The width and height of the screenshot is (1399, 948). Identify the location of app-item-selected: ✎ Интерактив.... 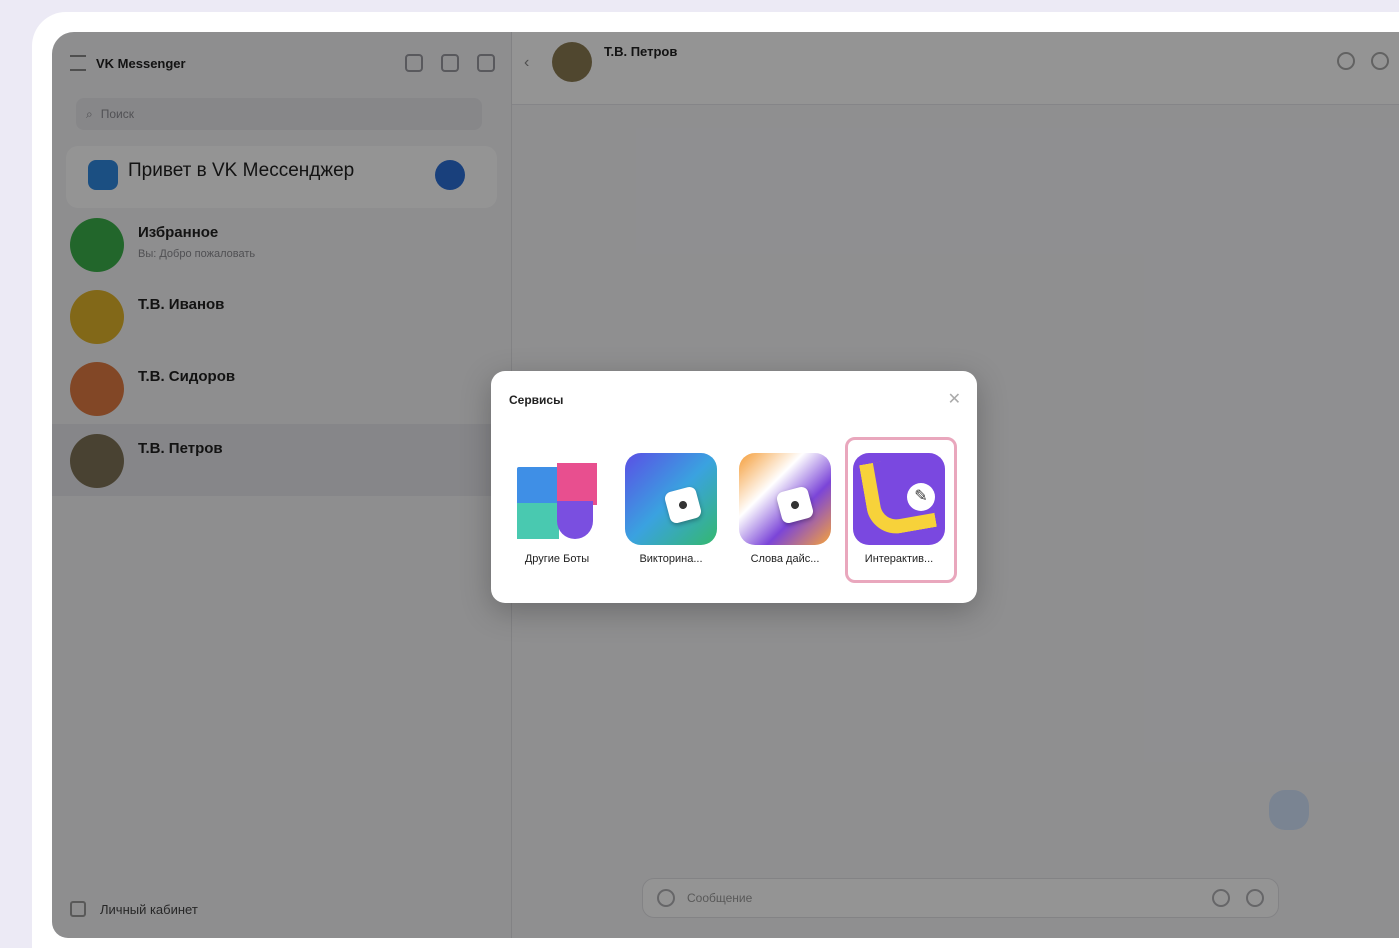
(901, 510).